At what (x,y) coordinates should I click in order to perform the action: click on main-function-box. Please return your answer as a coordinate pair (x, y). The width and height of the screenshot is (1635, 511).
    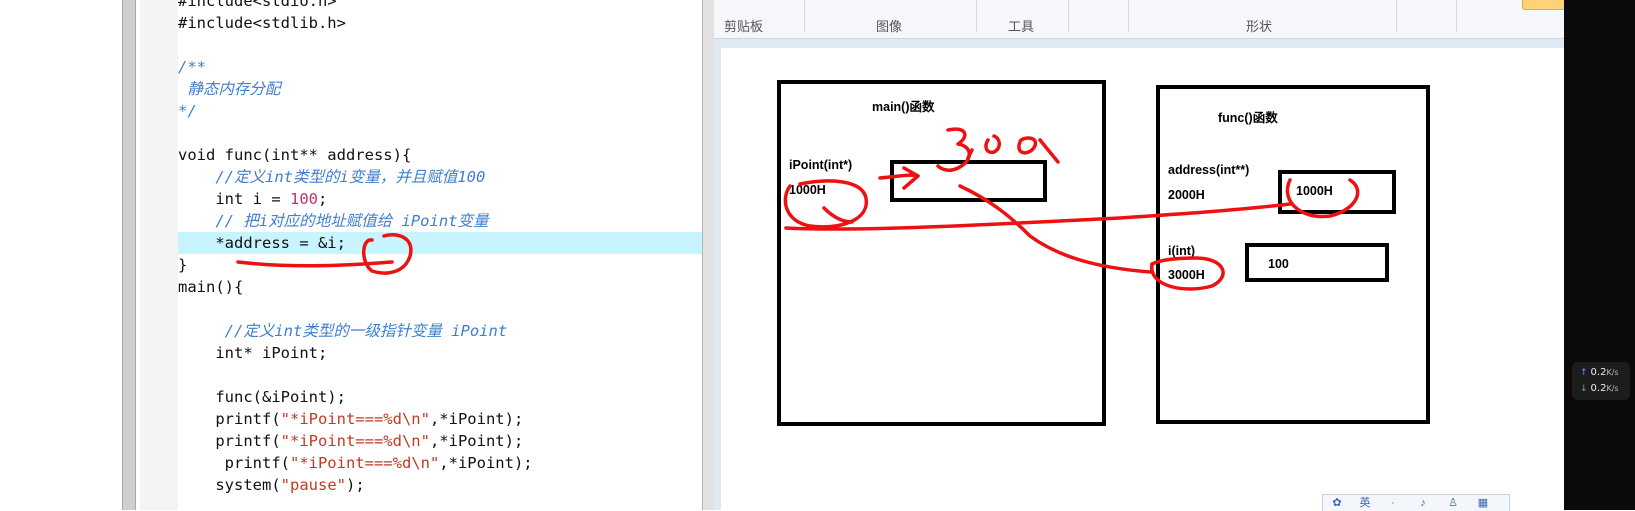
    Looking at the image, I should click on (941, 253).